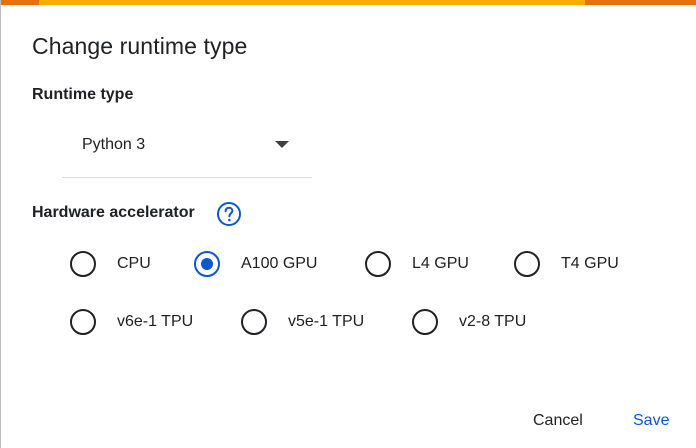  What do you see at coordinates (651, 421) in the screenshot?
I see `save-button: Save` at bounding box center [651, 421].